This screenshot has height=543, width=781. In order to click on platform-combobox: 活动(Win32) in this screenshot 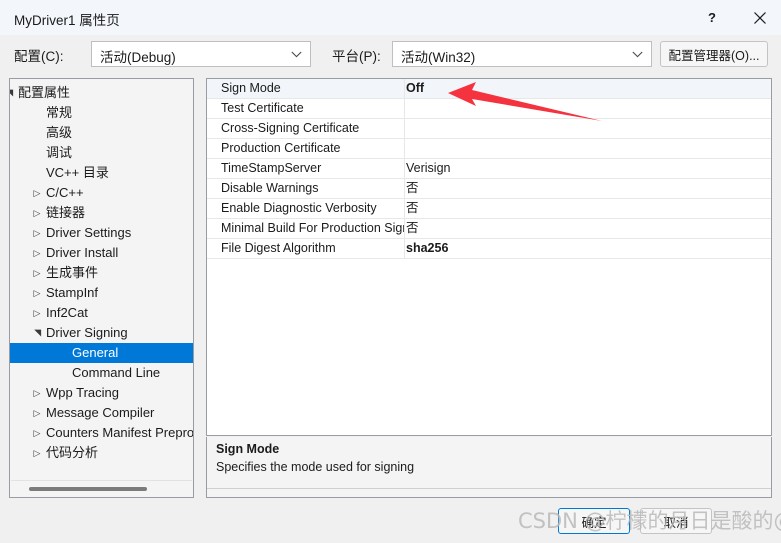, I will do `click(522, 54)`.